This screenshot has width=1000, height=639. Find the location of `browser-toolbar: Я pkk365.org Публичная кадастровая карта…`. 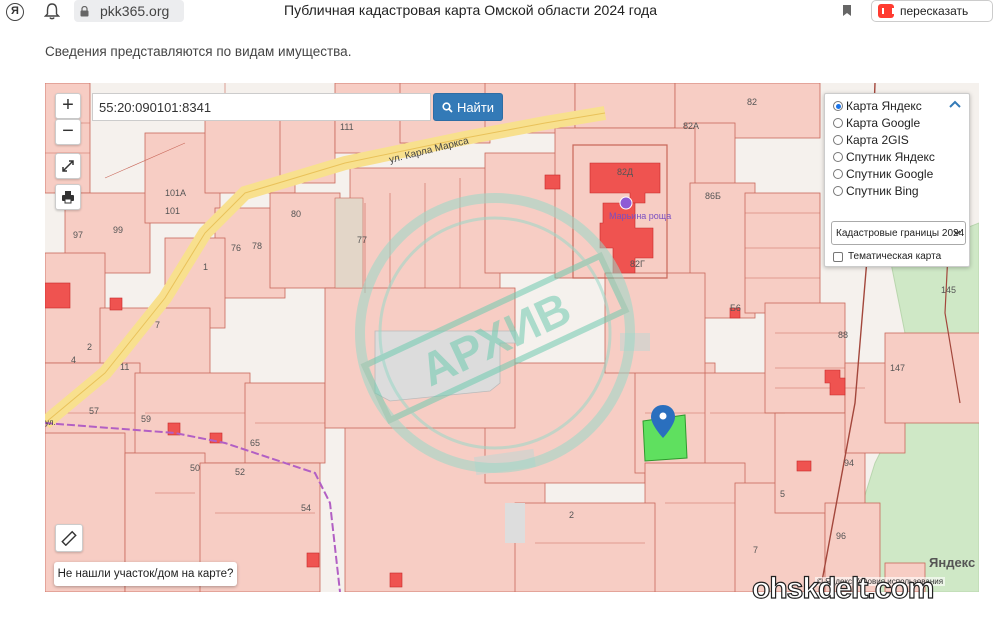

browser-toolbar: Я pkk365.org Публичная кадастровая карта… is located at coordinates (500, 12).